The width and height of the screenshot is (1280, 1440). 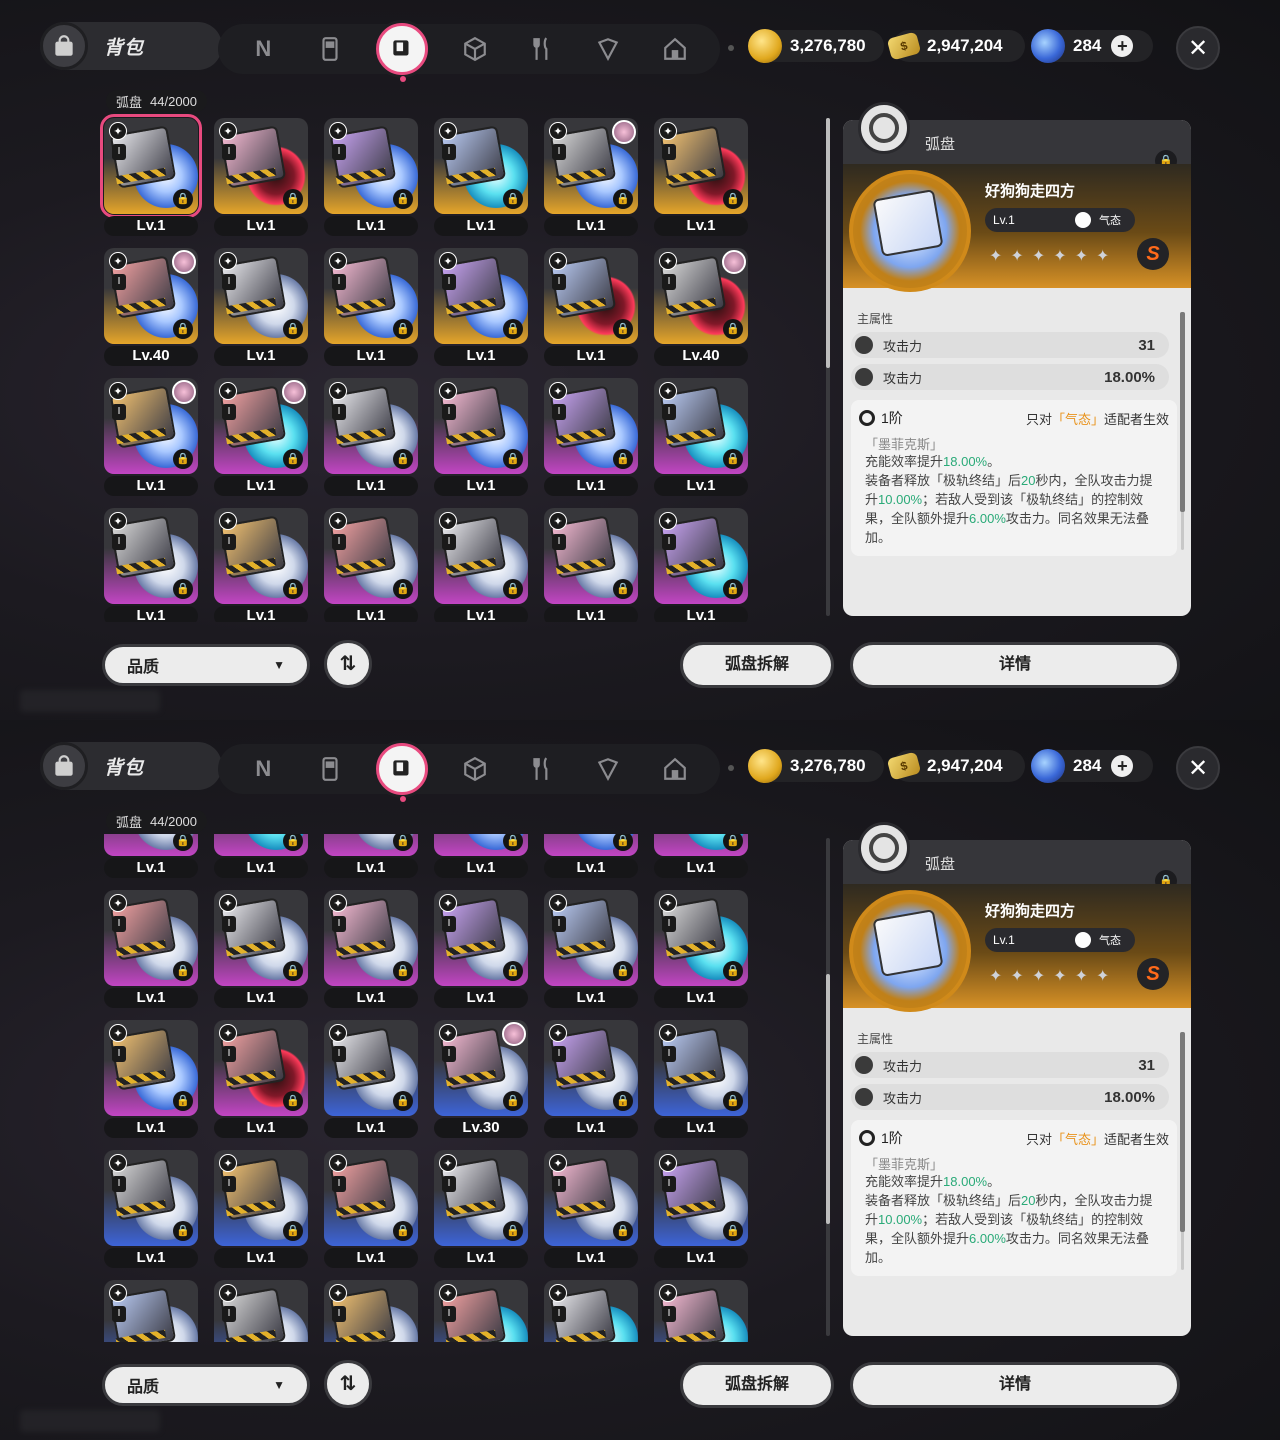 I want to click on tab-devices, so click(x=330, y=49).